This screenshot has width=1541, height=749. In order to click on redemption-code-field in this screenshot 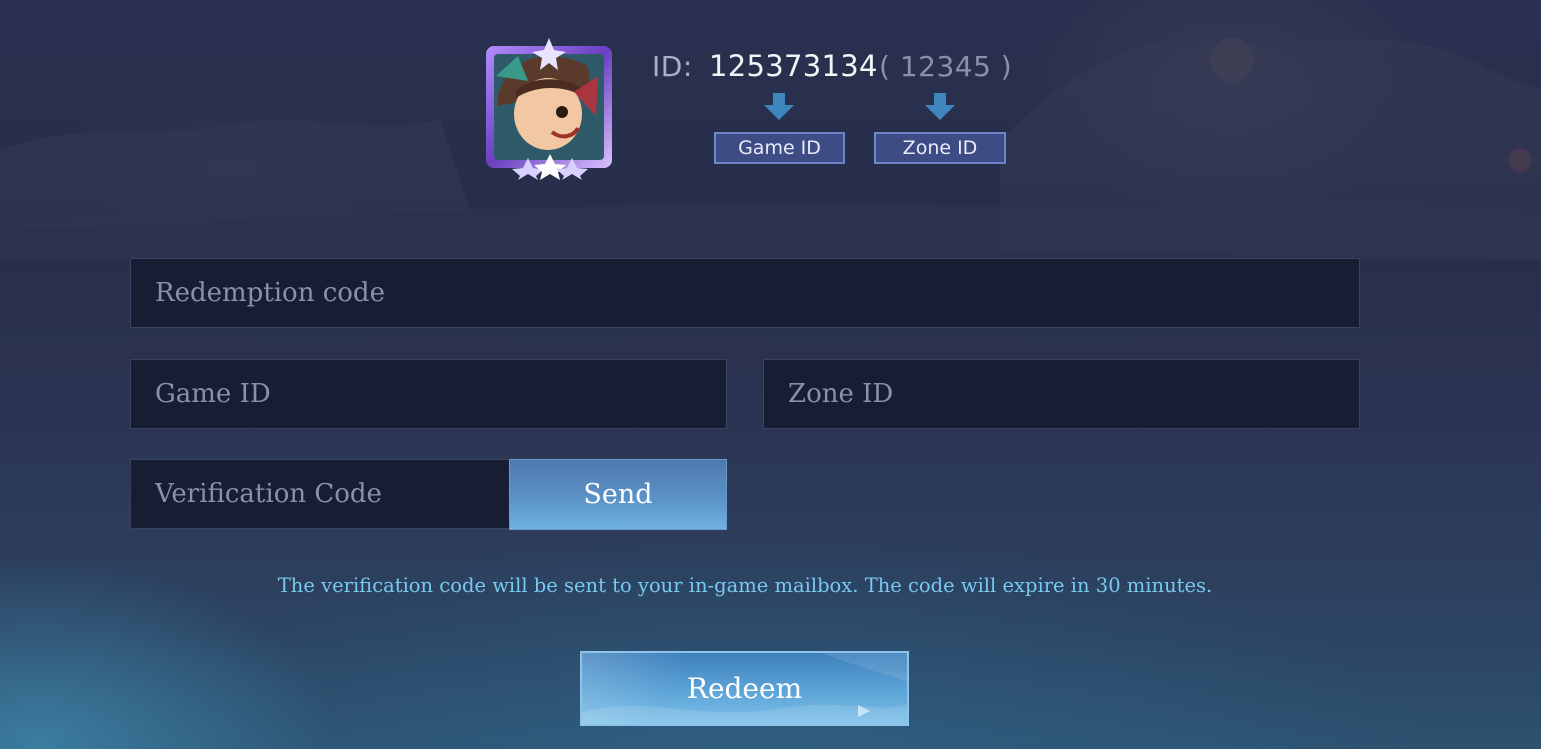, I will do `click(745, 293)`.